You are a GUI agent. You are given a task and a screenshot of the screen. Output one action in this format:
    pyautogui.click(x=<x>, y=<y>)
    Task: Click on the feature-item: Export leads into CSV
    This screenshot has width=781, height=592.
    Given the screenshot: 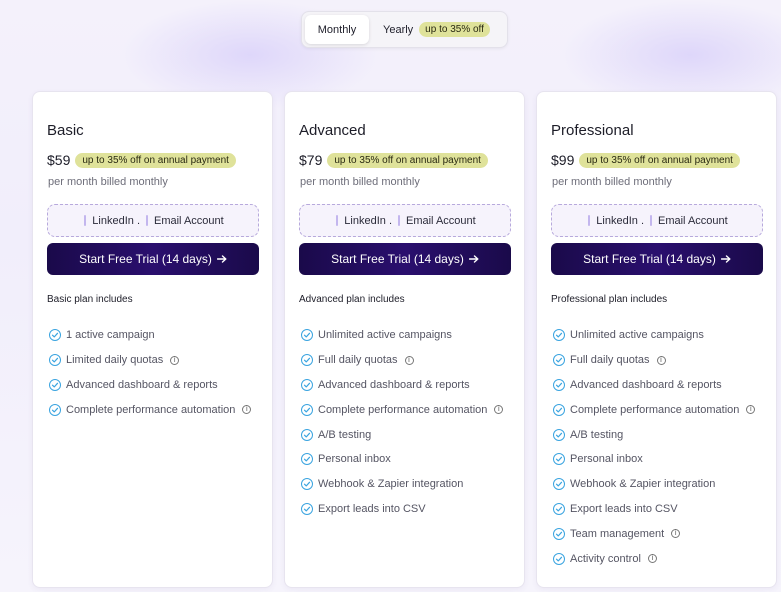 What is the action you would take?
    pyautogui.click(x=402, y=509)
    